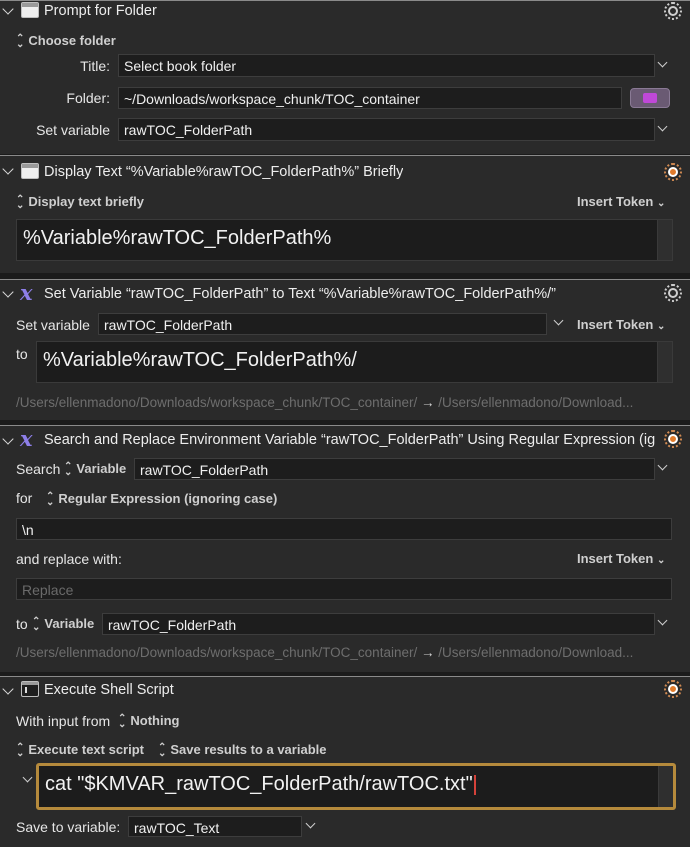 Image resolution: width=690 pixels, height=847 pixels. What do you see at coordinates (650, 98) in the screenshot?
I see `choose-folder-button` at bounding box center [650, 98].